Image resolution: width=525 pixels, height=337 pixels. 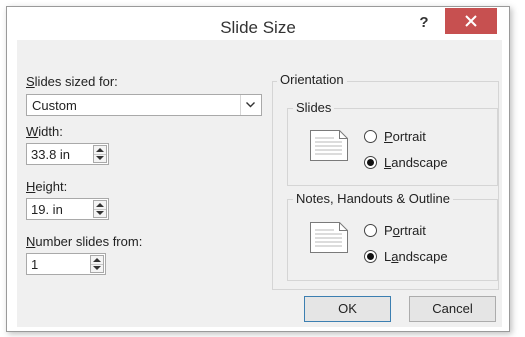 What do you see at coordinates (314, 107) in the screenshot?
I see `slides-group-title: Slides` at bounding box center [314, 107].